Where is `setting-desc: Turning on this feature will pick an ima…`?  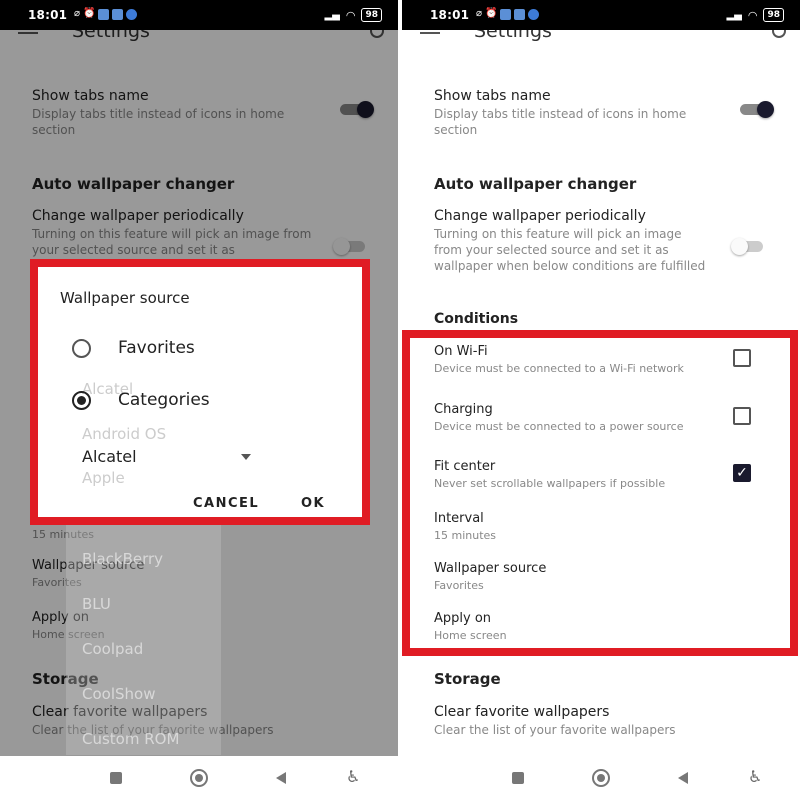 setting-desc: Turning on this feature will pick an ima… is located at coordinates (570, 250).